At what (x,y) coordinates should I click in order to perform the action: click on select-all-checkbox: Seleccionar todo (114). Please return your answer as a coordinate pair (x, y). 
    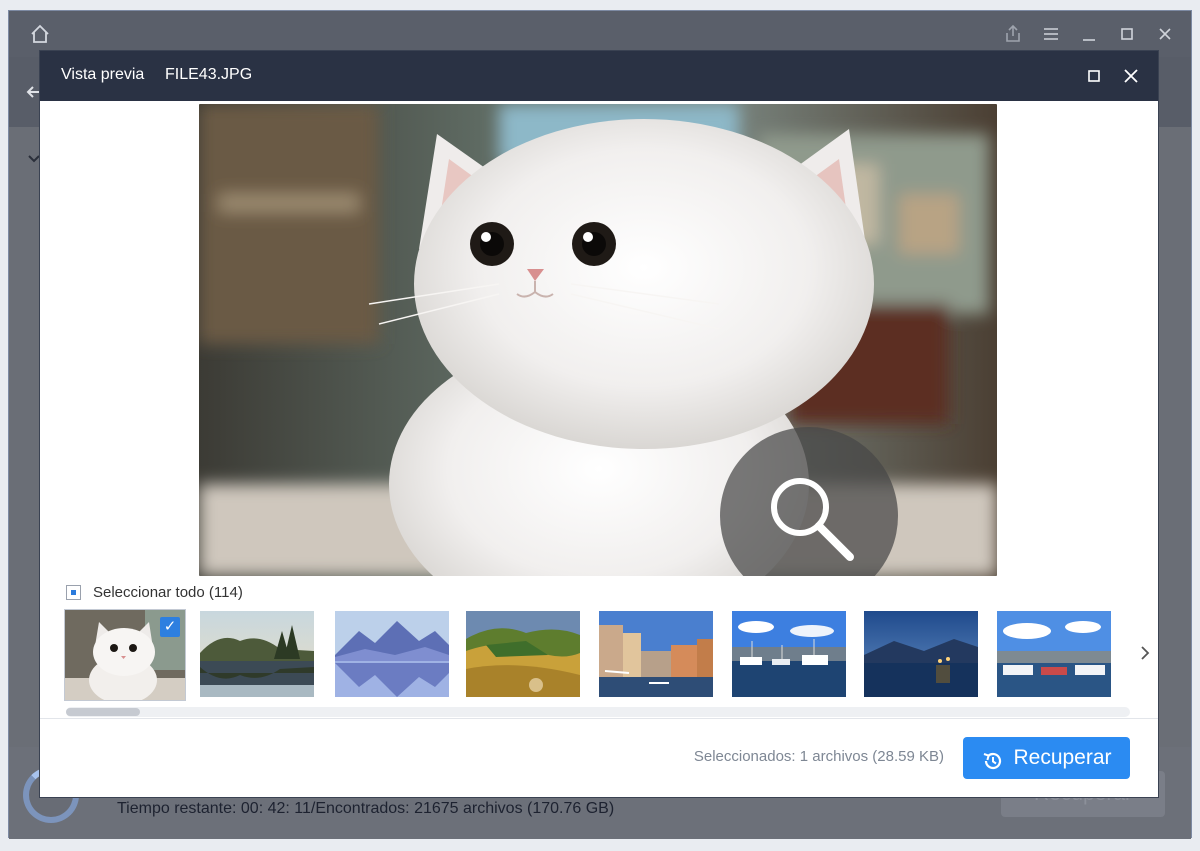
    Looking at the image, I should click on (154, 592).